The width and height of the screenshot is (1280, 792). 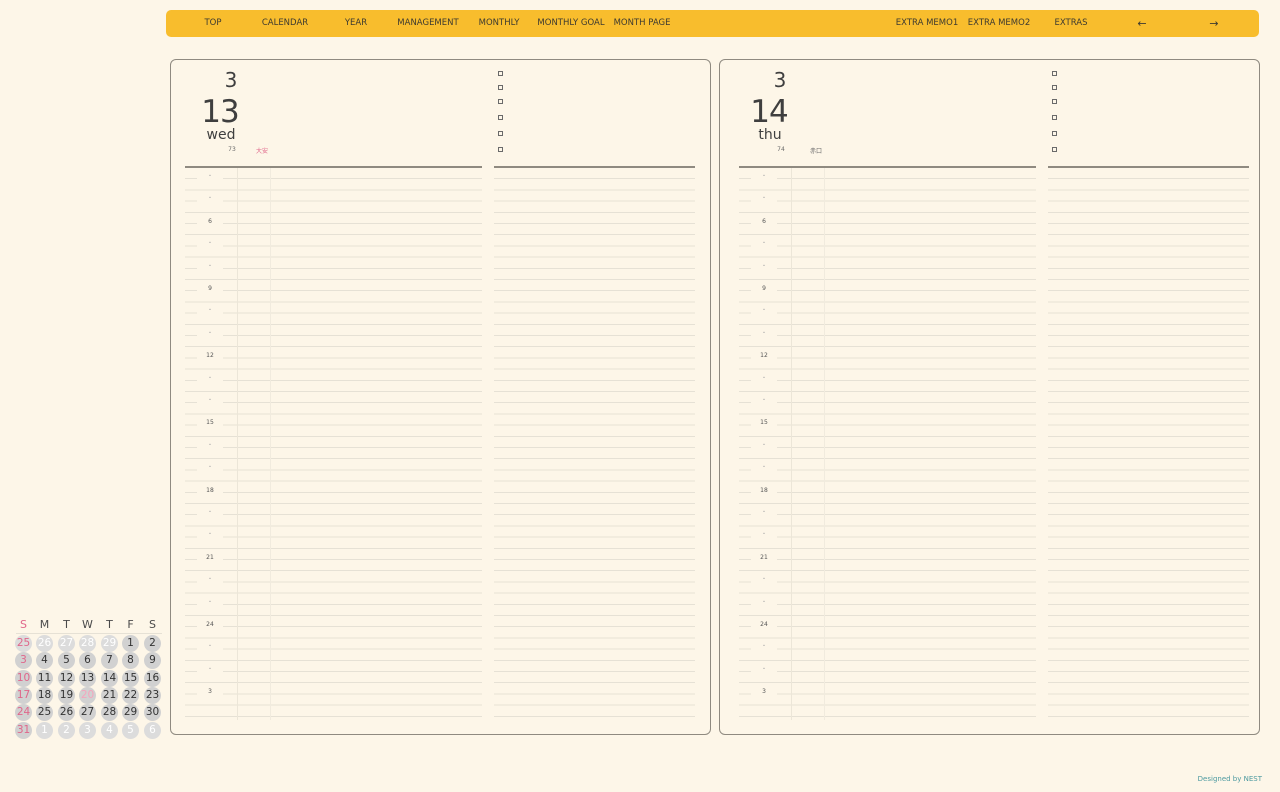 What do you see at coordinates (999, 23) in the screenshot?
I see `nav-extra-memo2: EXTRA MEMO2` at bounding box center [999, 23].